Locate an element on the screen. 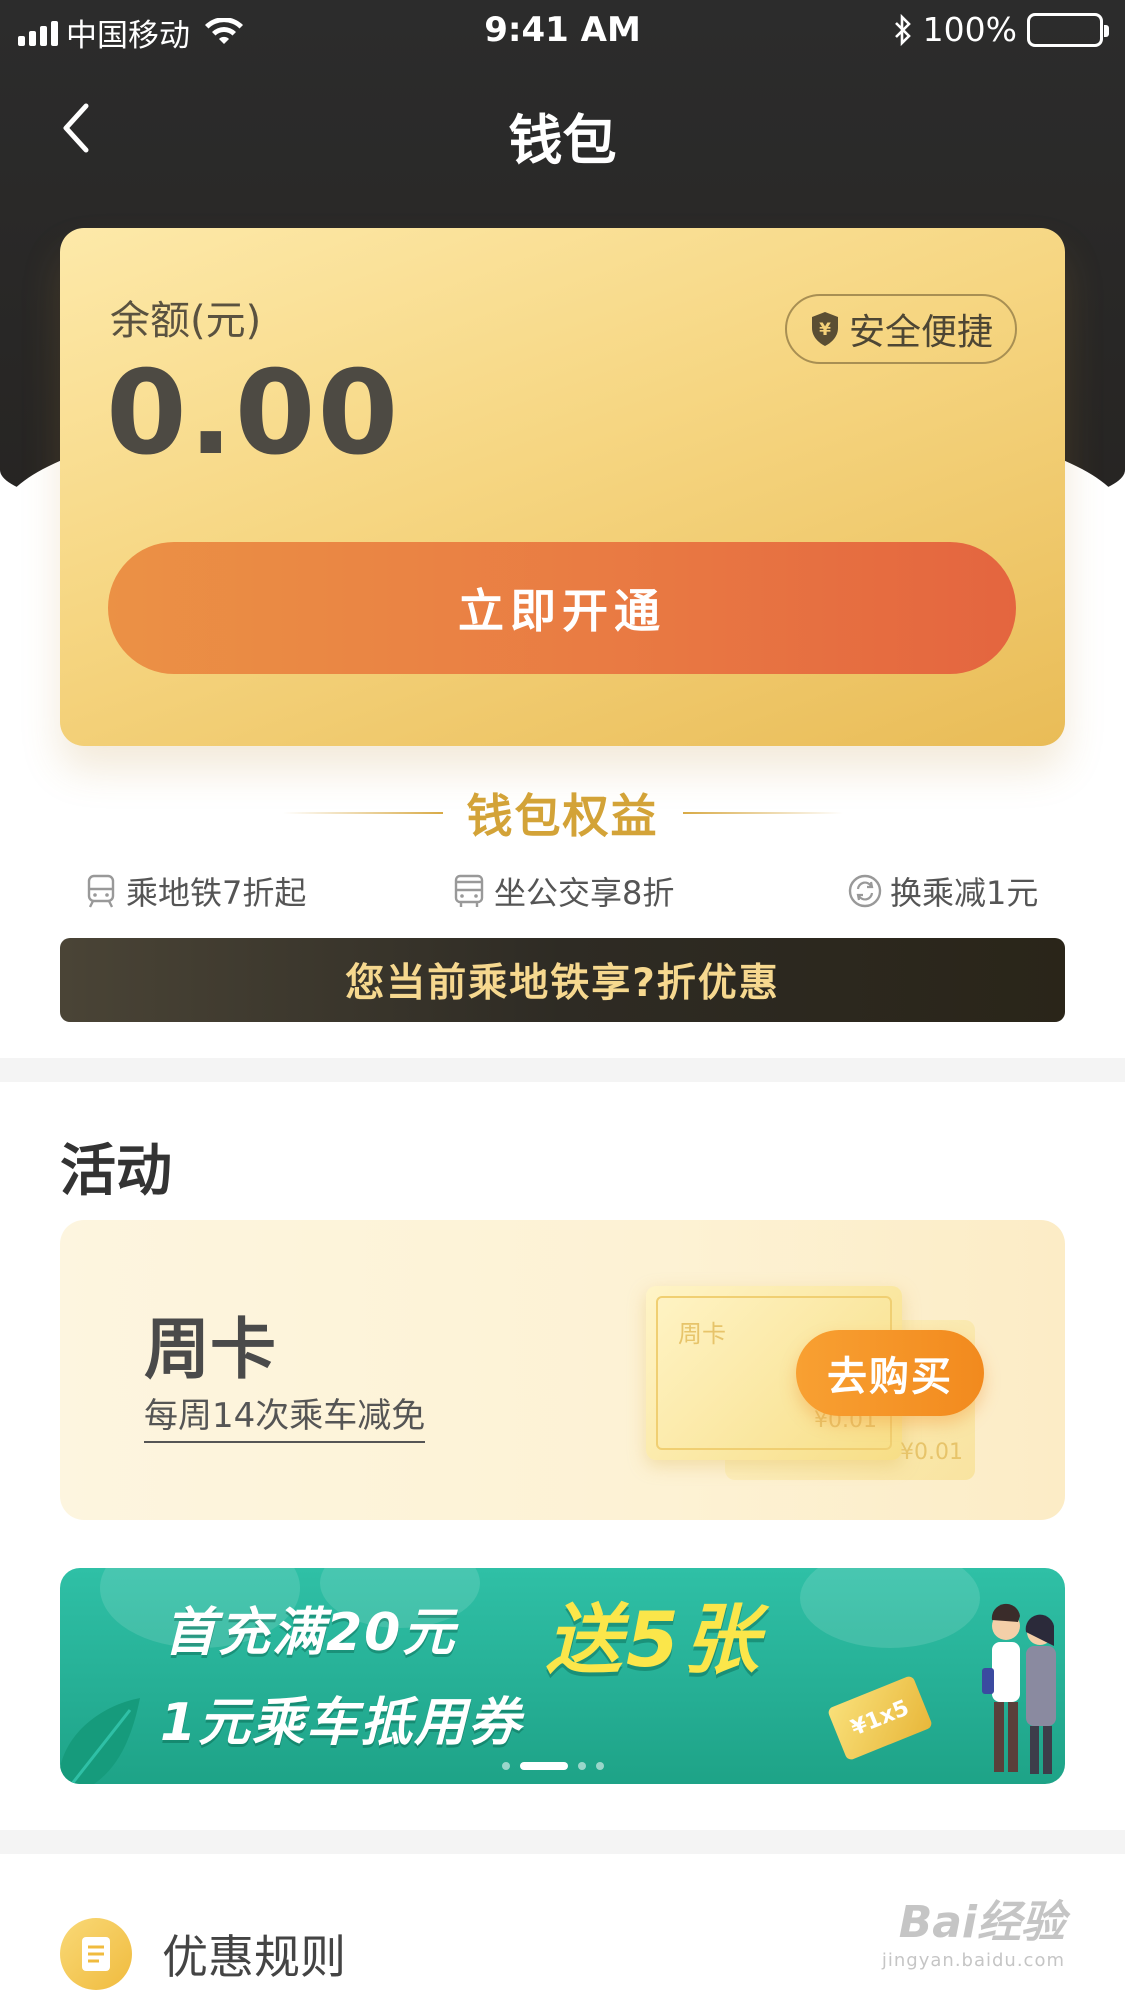  benefit-subway: 乘地铁7折起 is located at coordinates (195, 891).